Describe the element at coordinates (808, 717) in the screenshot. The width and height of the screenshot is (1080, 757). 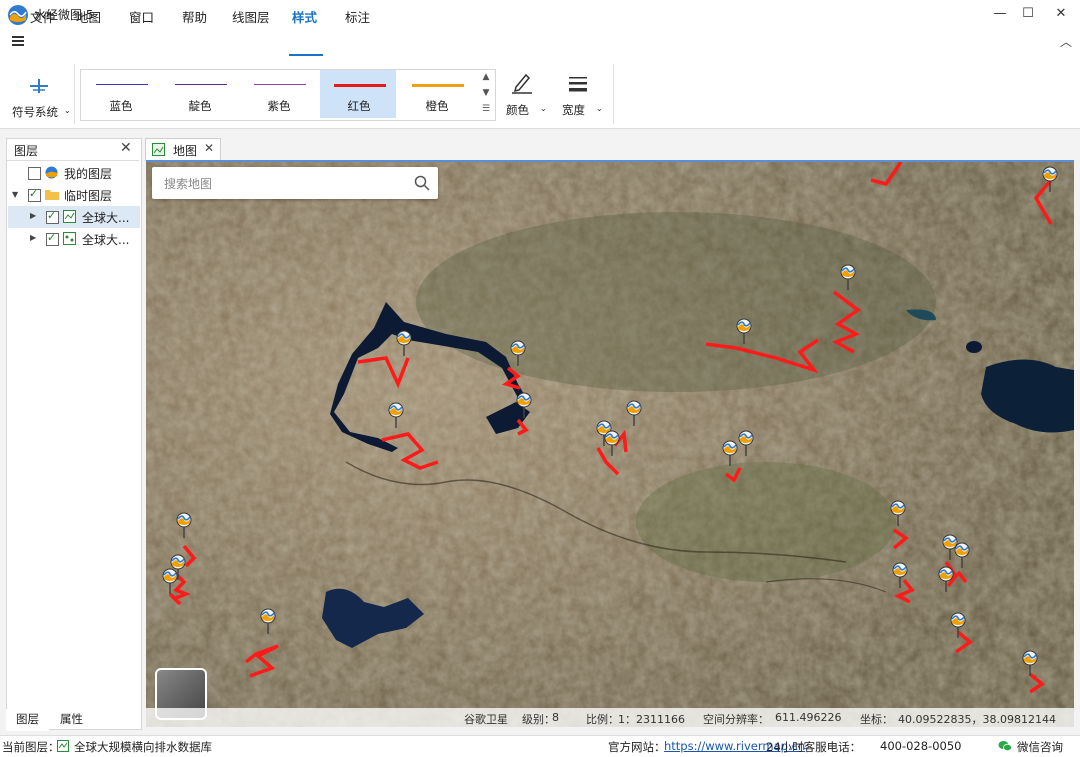
I see `resolution-value: 611.496226` at that location.